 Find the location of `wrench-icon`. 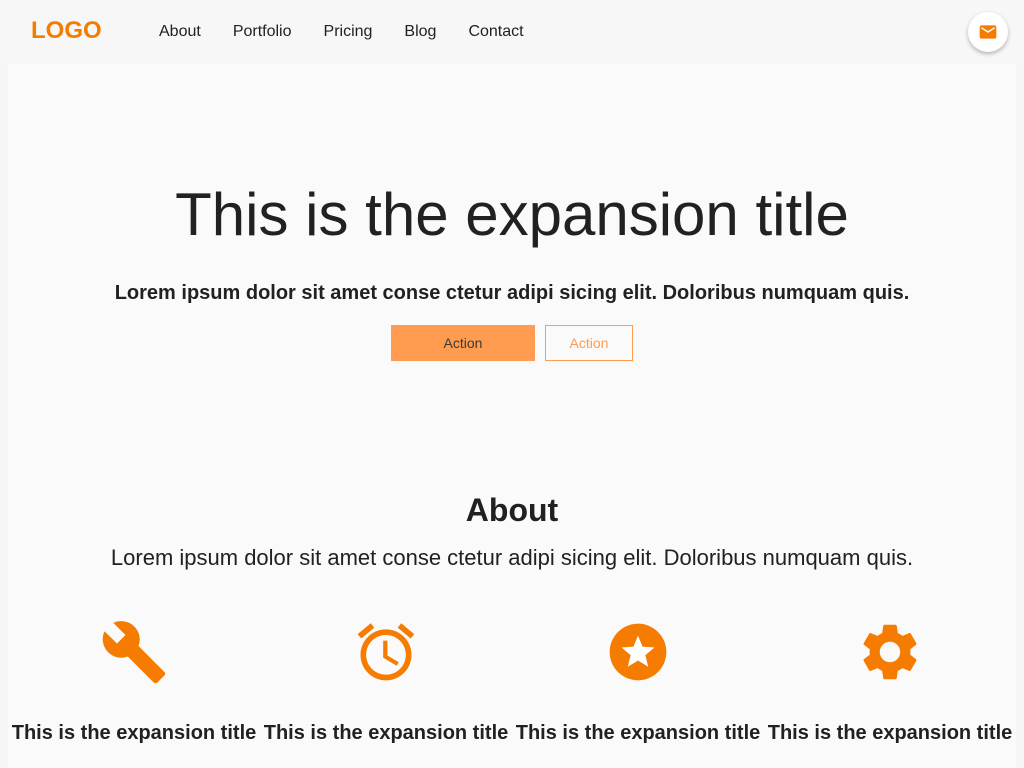

wrench-icon is located at coordinates (134, 652).